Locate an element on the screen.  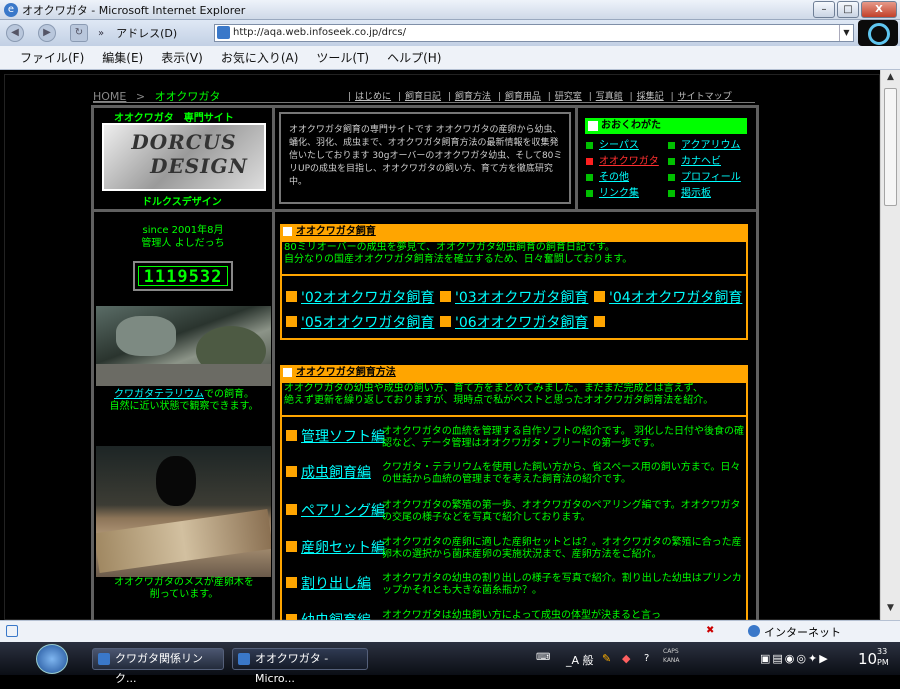
photo1-caption-a: での飼育。 is located at coordinates (229, 394).